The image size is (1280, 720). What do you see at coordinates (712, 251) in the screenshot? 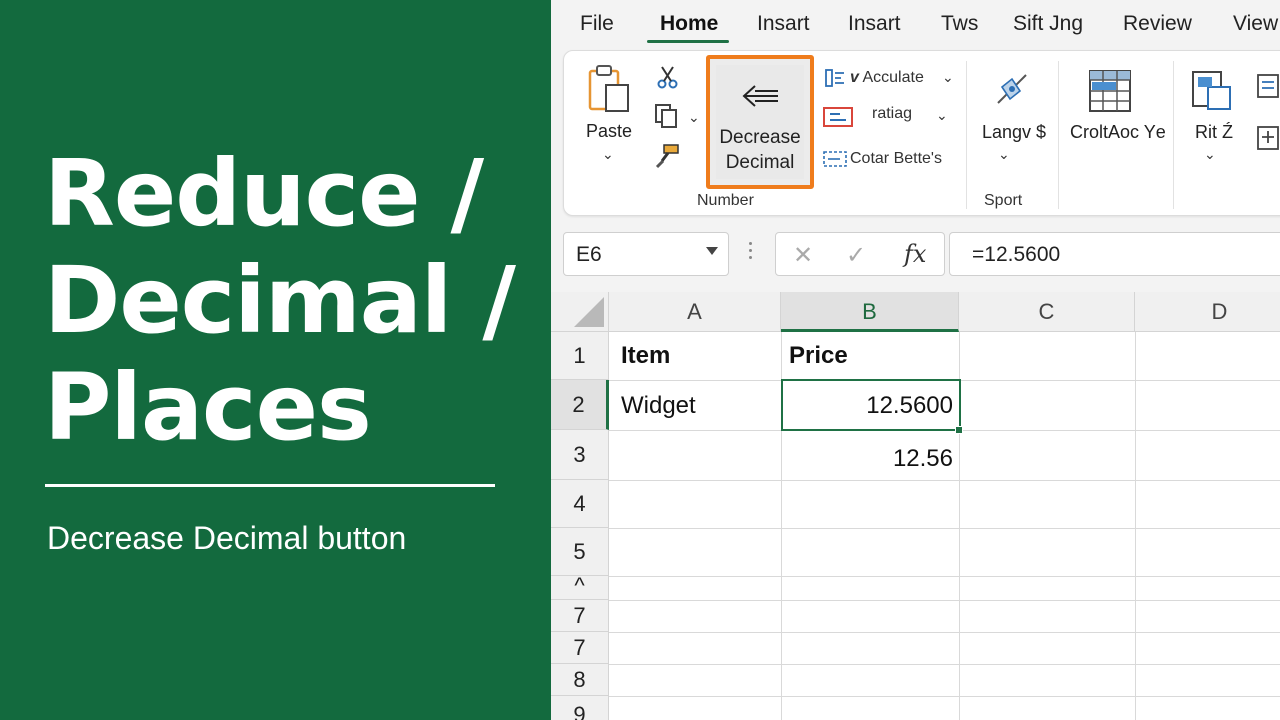
I see `name-box-dropdown-icon` at bounding box center [712, 251].